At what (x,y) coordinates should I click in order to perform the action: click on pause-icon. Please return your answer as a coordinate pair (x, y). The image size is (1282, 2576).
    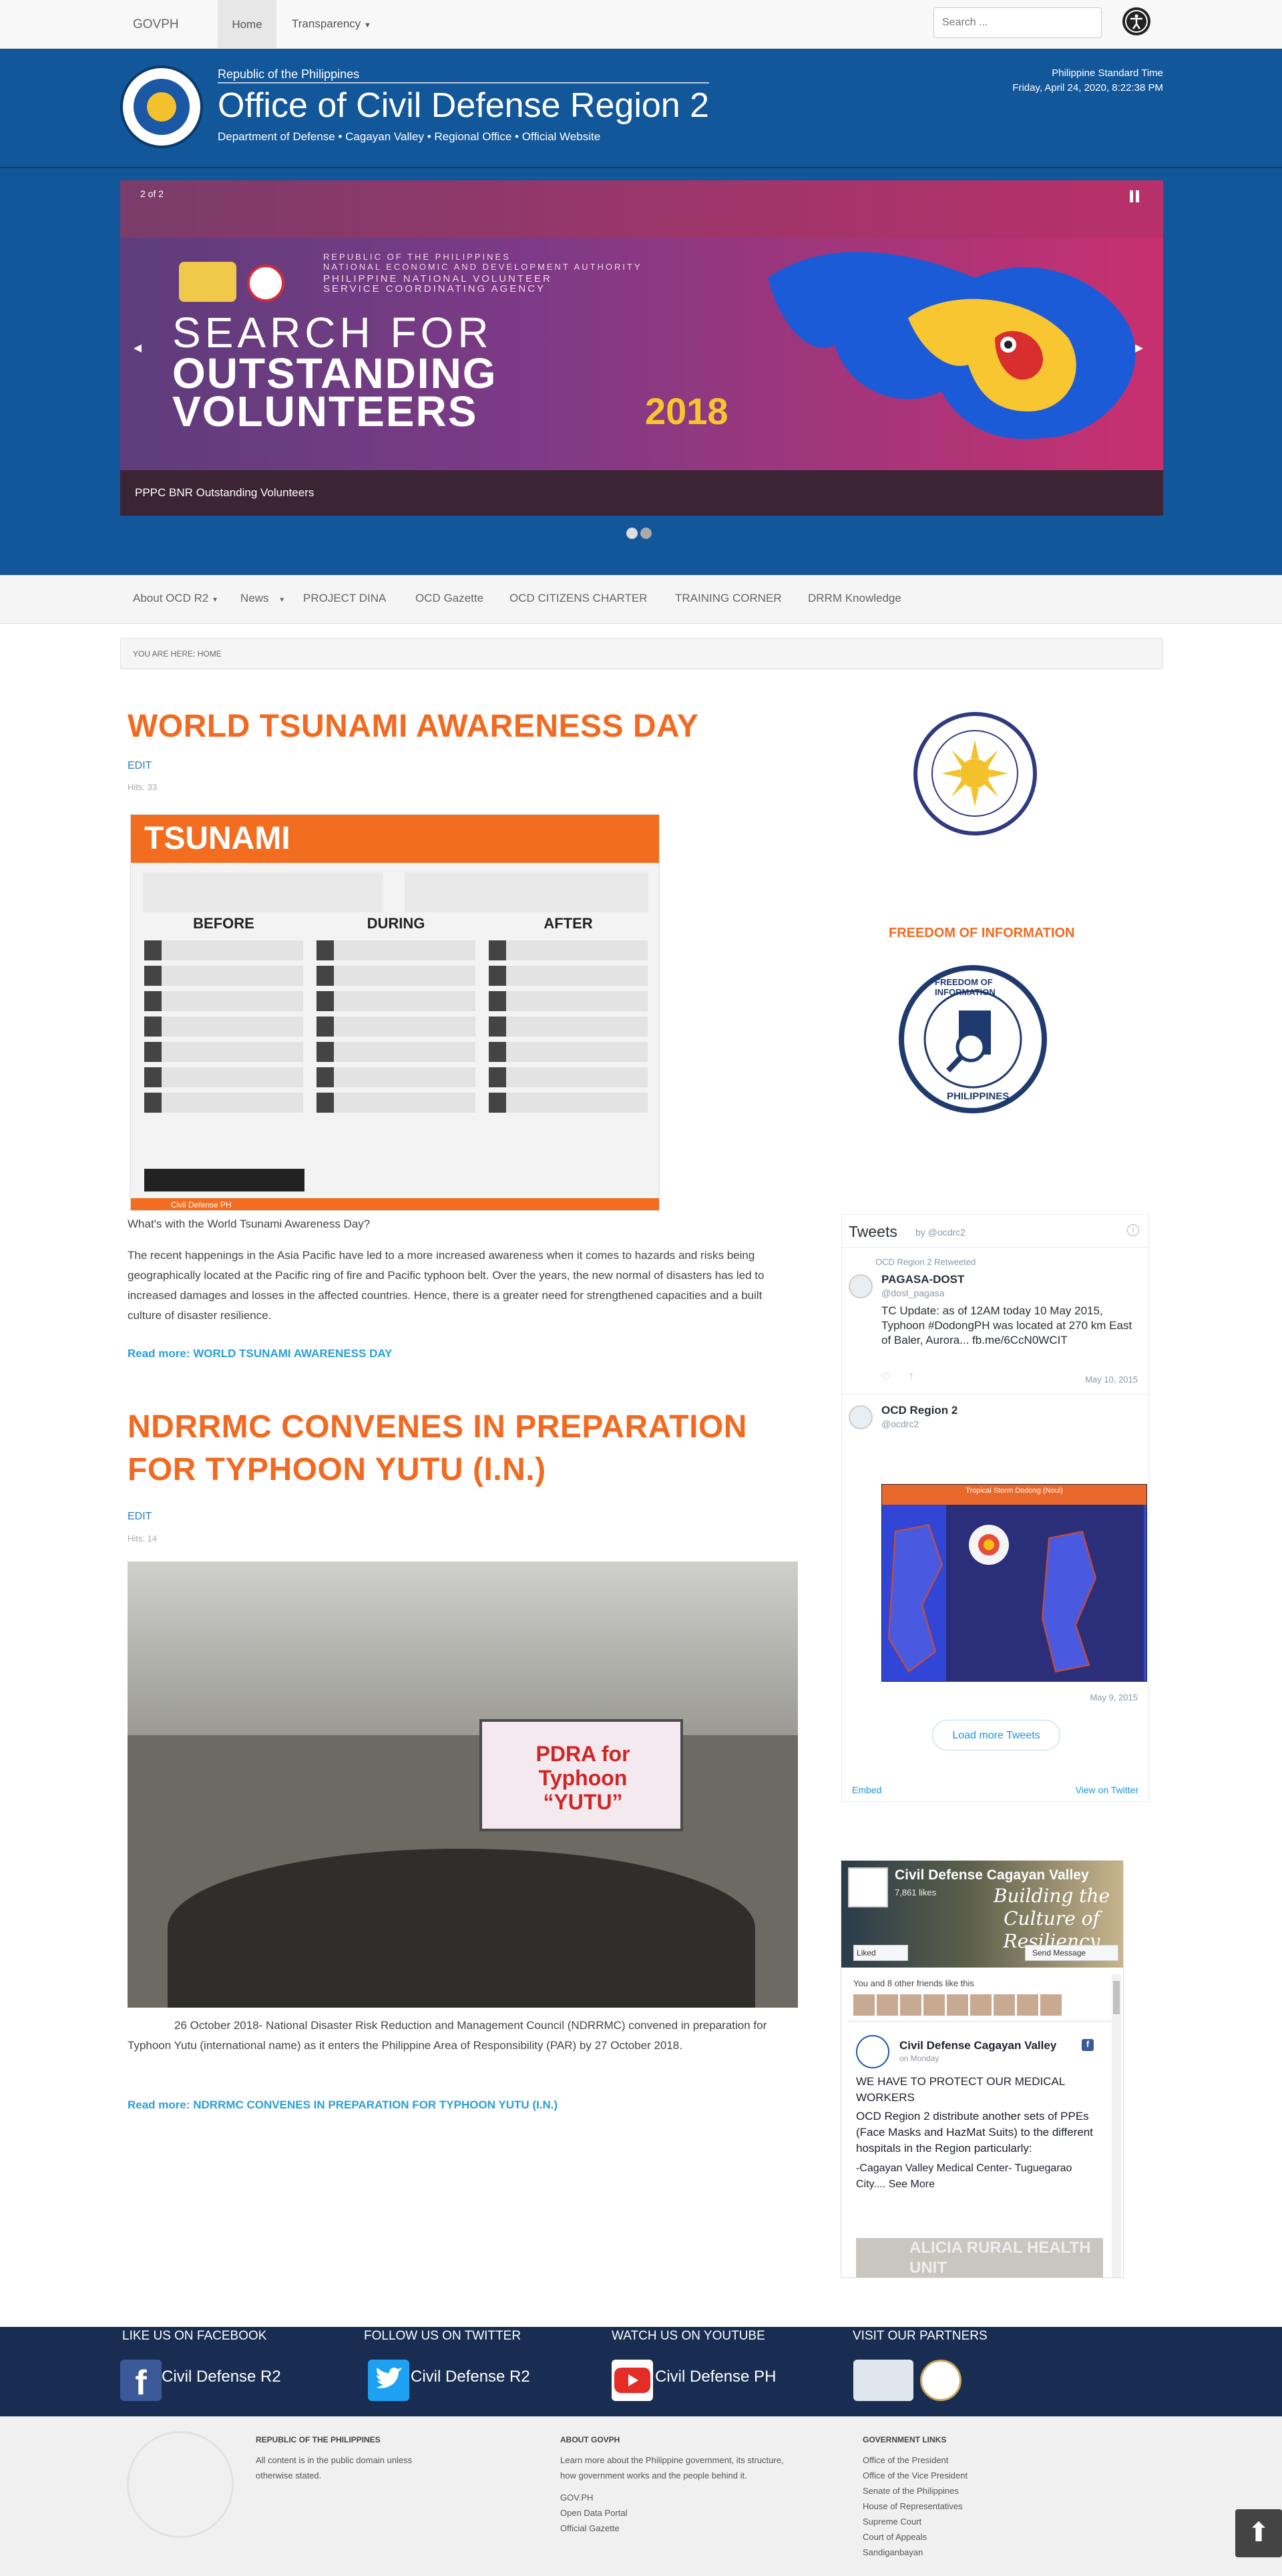
    Looking at the image, I should click on (1134, 196).